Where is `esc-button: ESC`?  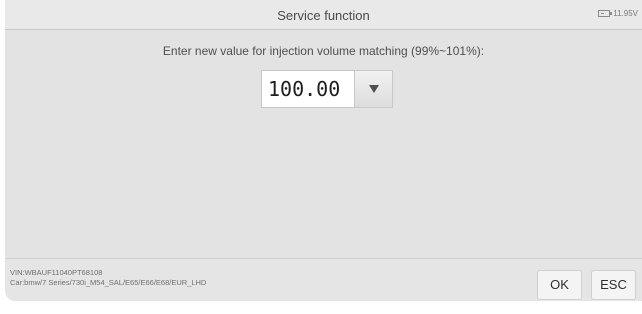
esc-button: ESC is located at coordinates (613, 285).